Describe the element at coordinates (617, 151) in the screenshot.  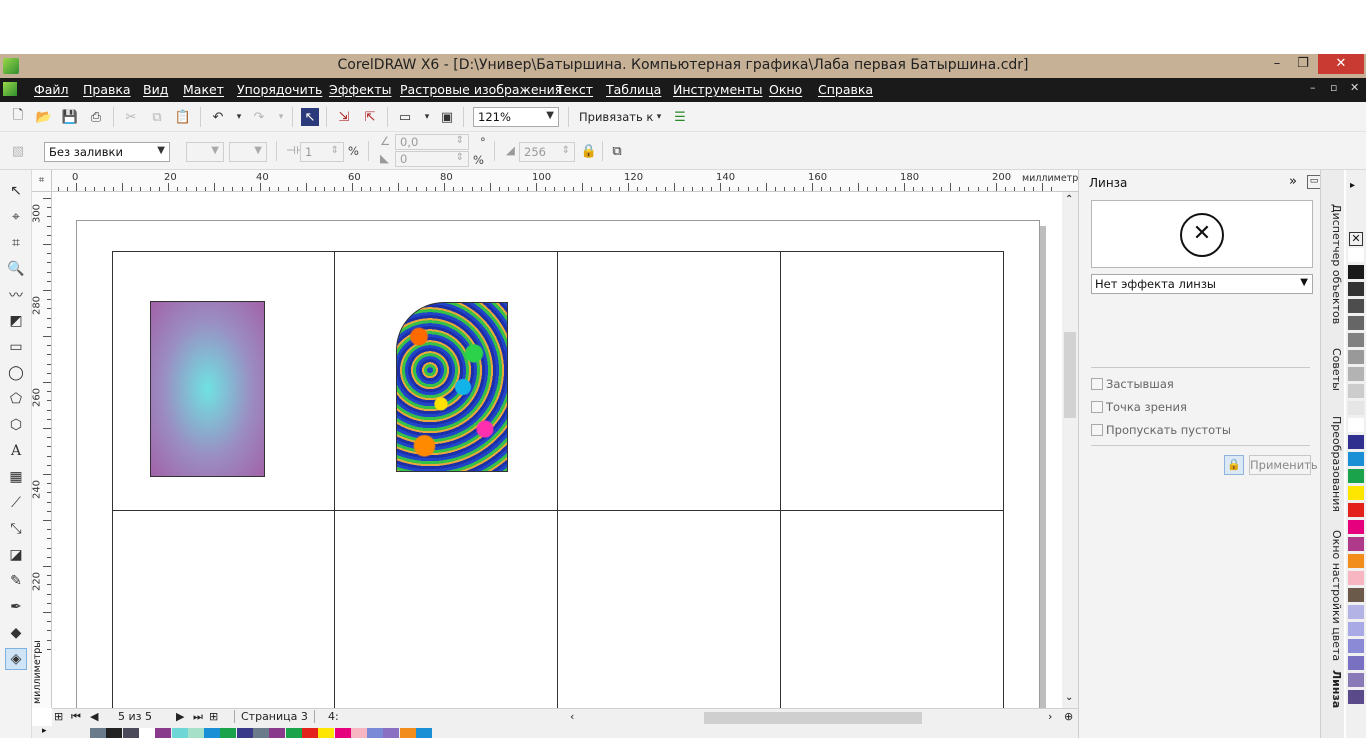
I see `copy-properties-icon: ⧉` at that location.